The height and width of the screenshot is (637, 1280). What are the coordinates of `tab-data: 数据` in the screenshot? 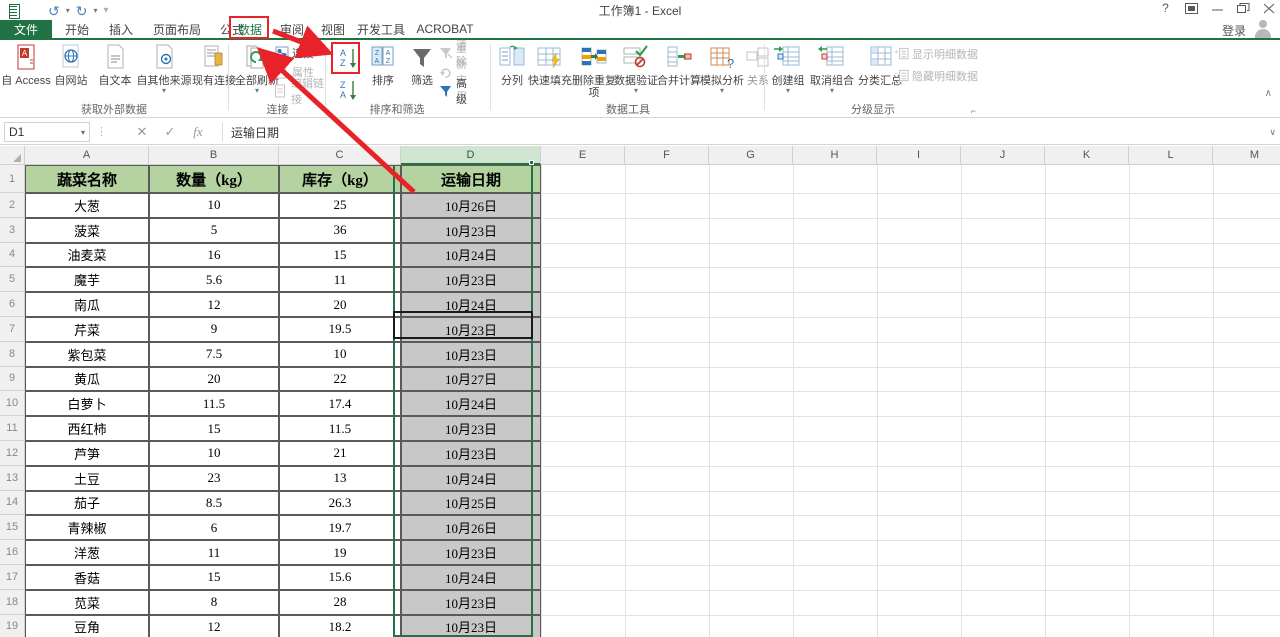 It's located at (250, 29).